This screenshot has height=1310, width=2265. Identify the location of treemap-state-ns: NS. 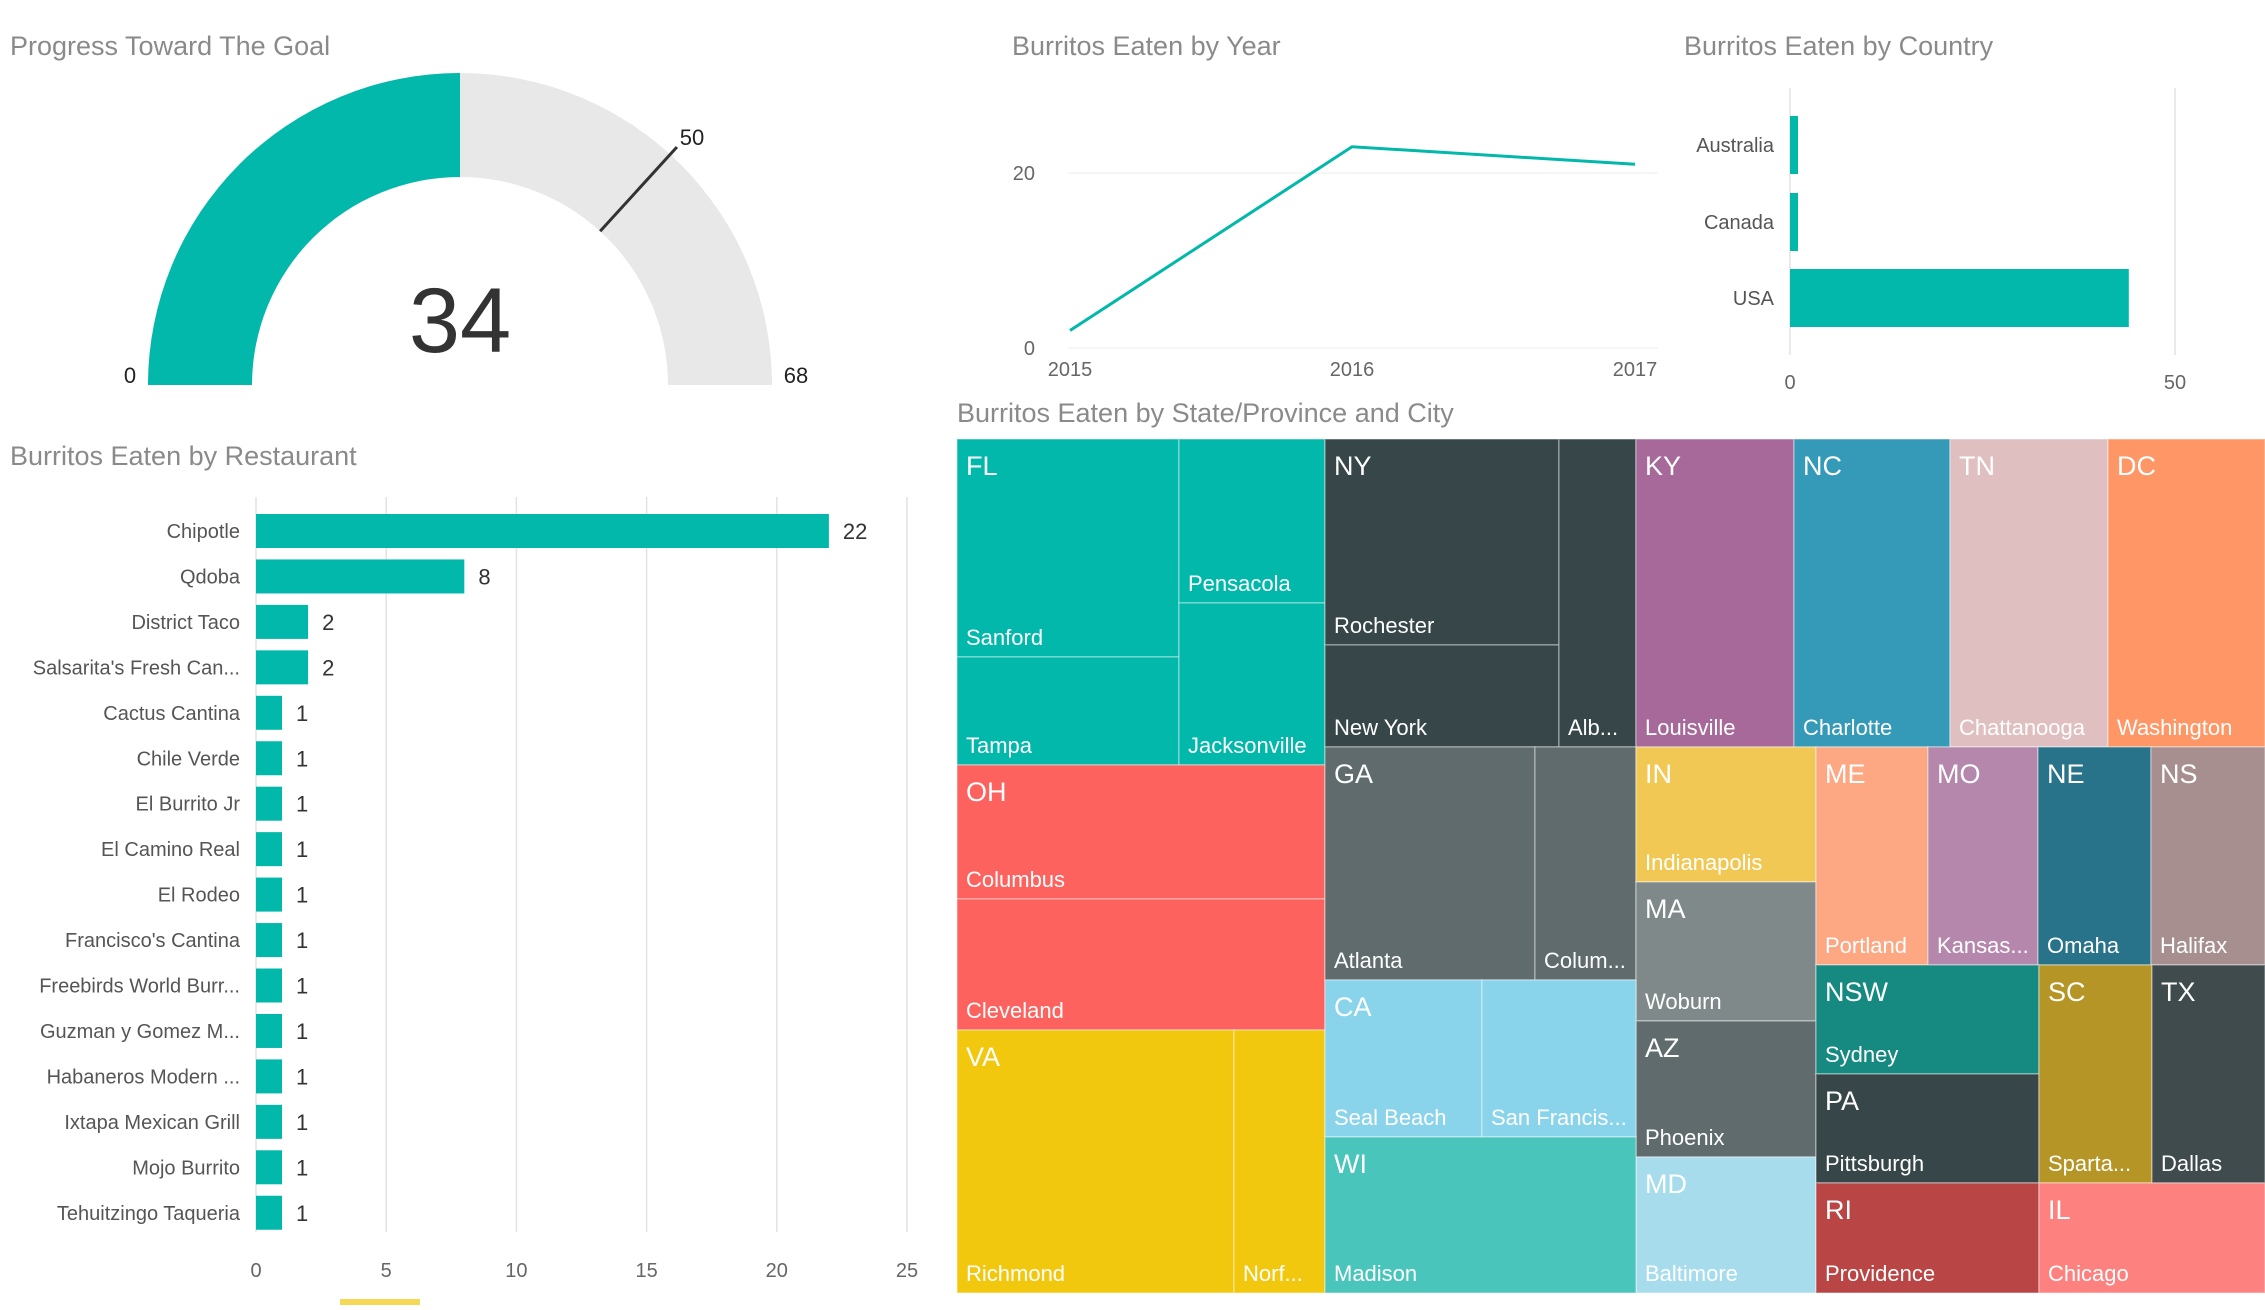
(2179, 774).